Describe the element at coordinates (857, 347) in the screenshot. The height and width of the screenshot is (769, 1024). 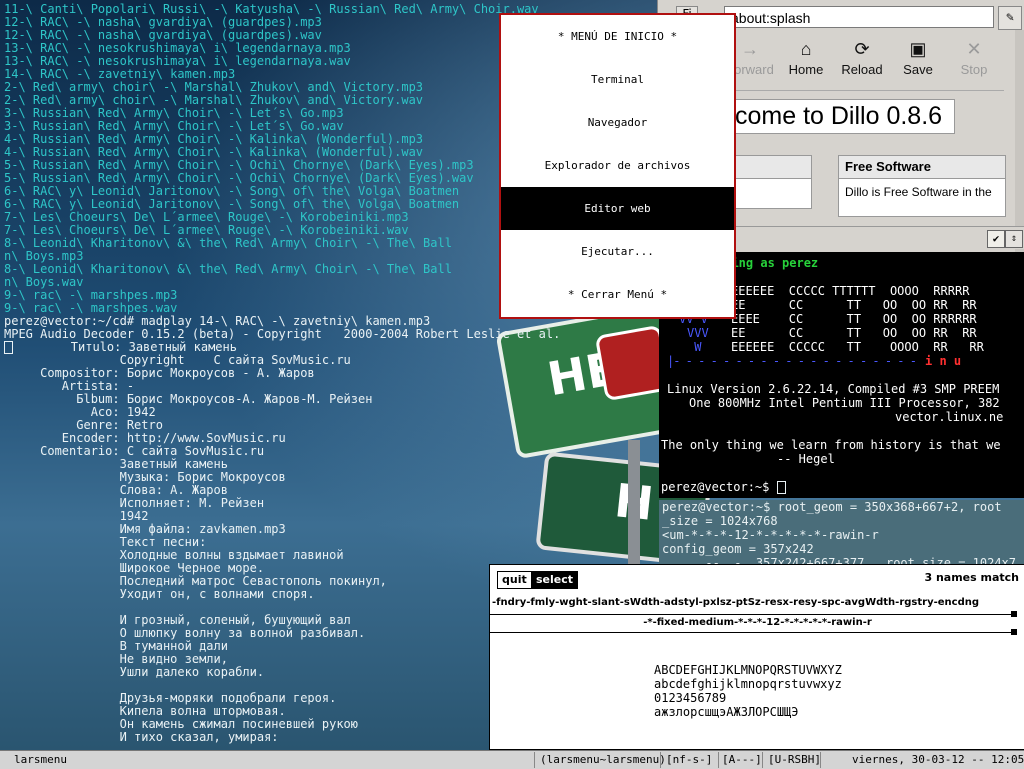
I see `banner-line: EEEEEE CCCCC TT OOOO RR RR` at that location.